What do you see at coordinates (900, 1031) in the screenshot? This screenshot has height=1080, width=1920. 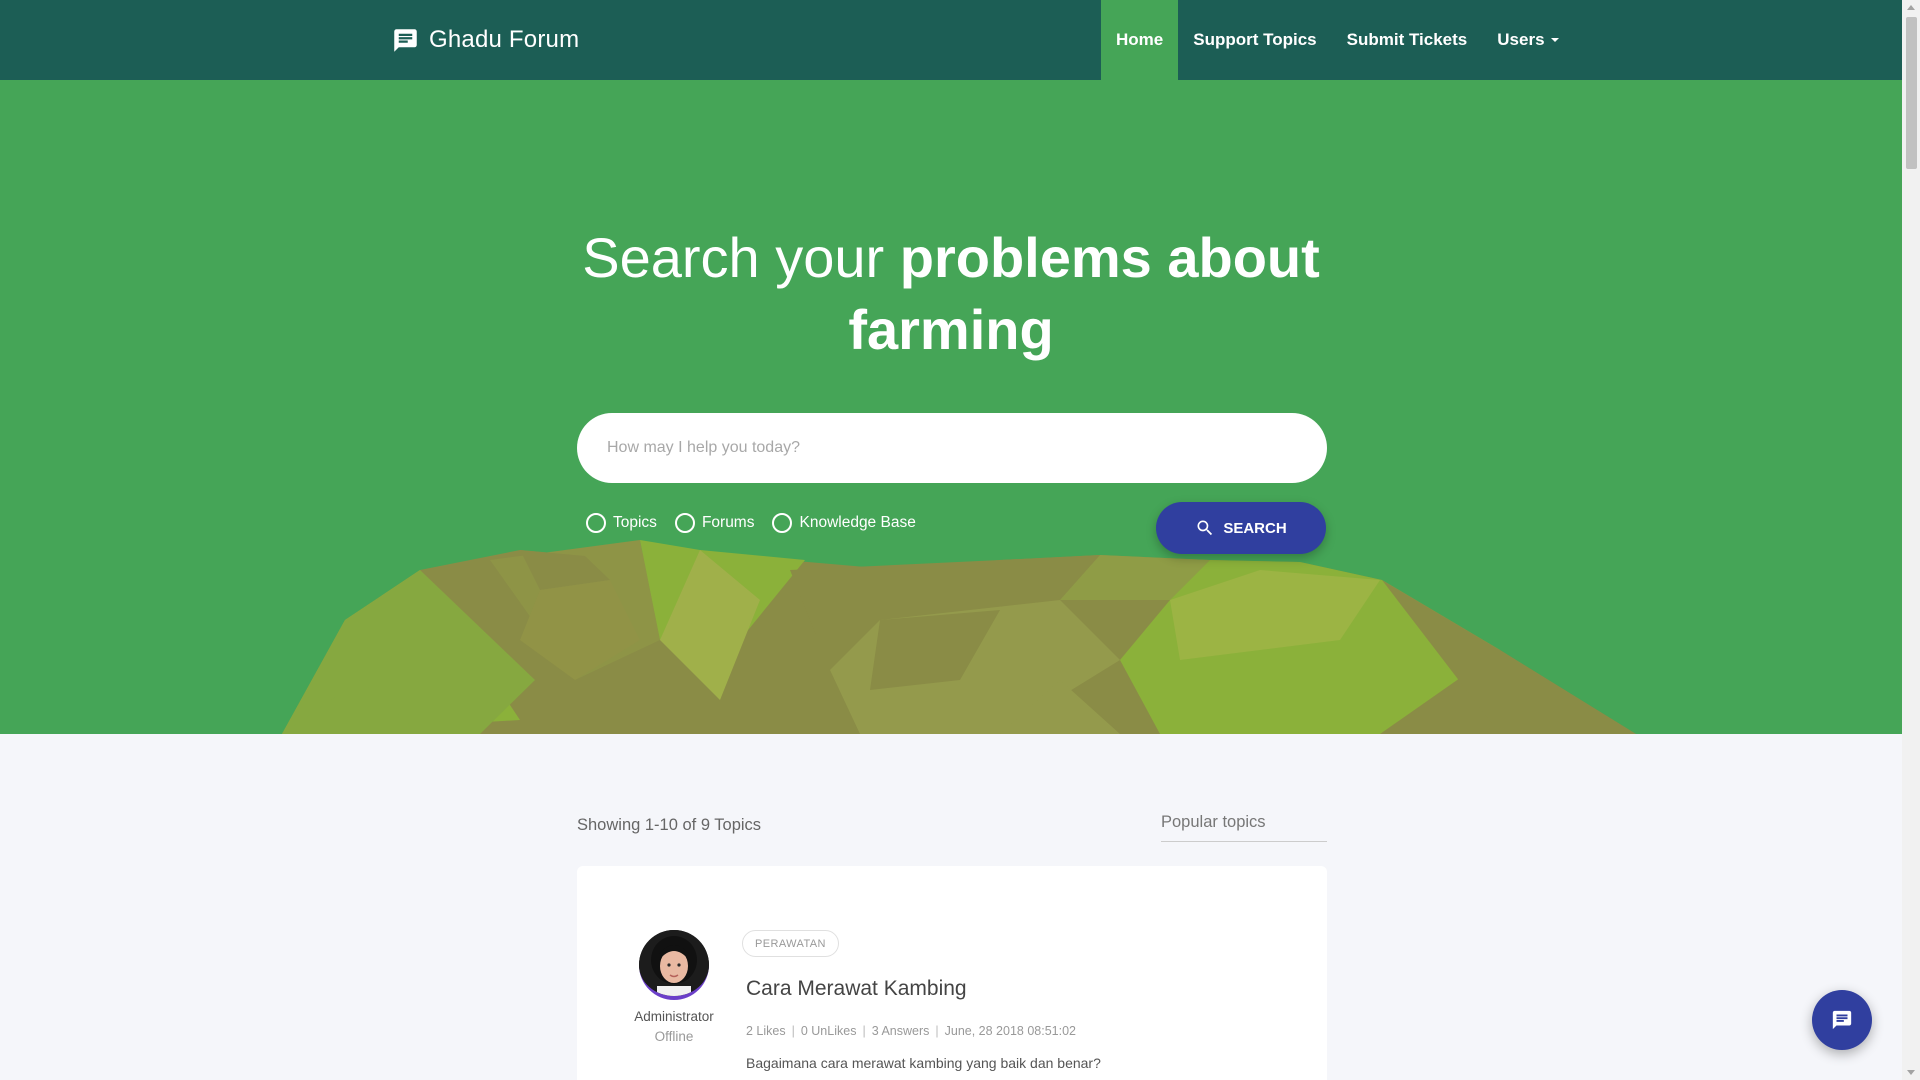 I see `answers-count: 3 Answers` at bounding box center [900, 1031].